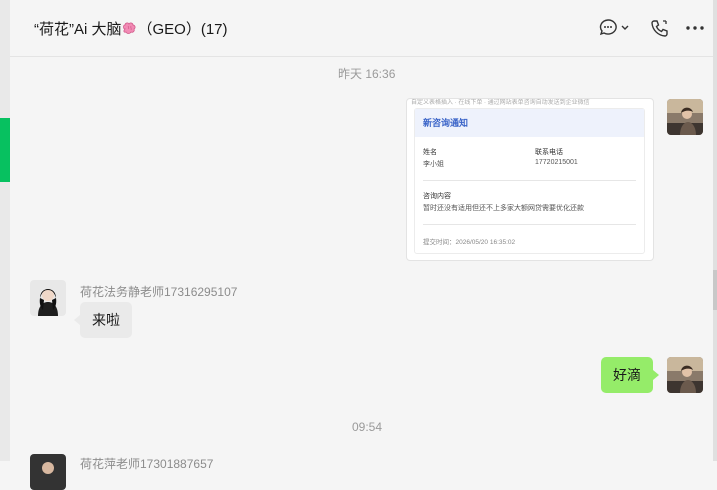 The width and height of the screenshot is (717, 490). What do you see at coordinates (715, 290) in the screenshot?
I see `scrollbar-thumb` at bounding box center [715, 290].